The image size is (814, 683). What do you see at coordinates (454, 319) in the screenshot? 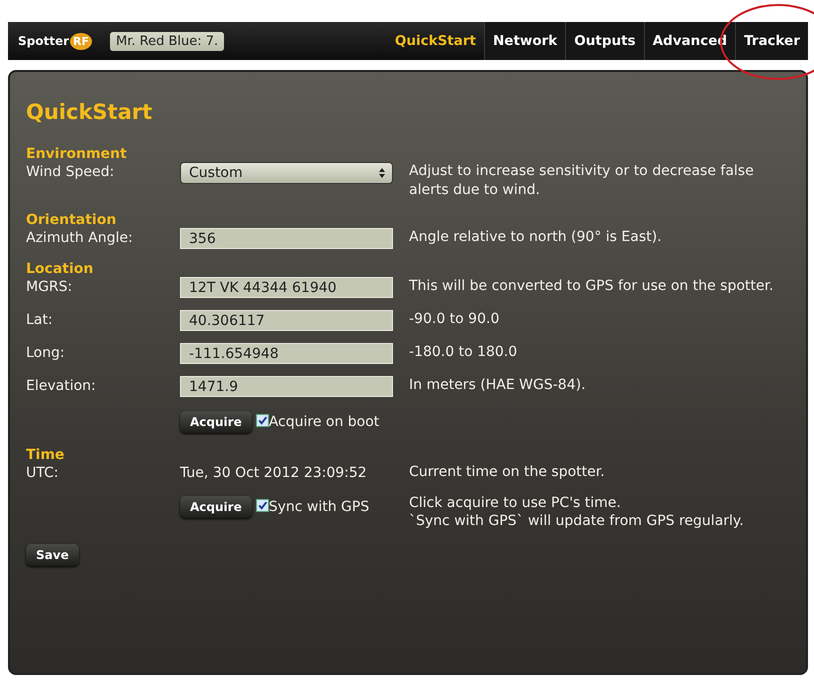
I see `help-text: -90.0 to 90.0` at bounding box center [454, 319].